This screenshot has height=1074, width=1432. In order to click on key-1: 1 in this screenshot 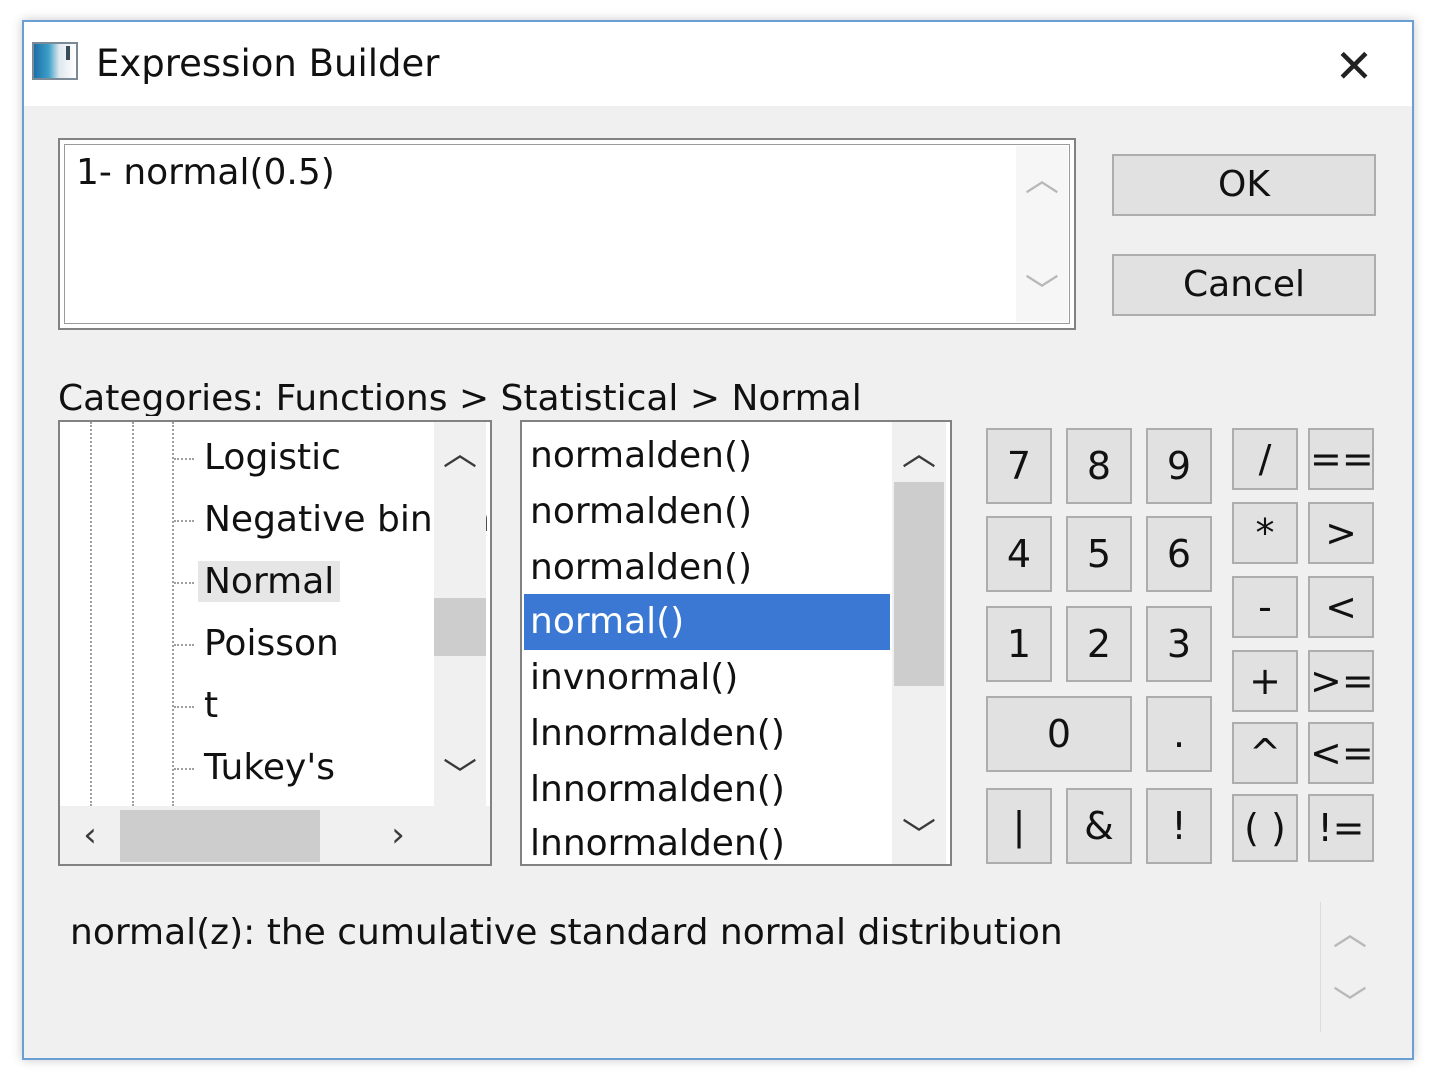, I will do `click(1019, 644)`.